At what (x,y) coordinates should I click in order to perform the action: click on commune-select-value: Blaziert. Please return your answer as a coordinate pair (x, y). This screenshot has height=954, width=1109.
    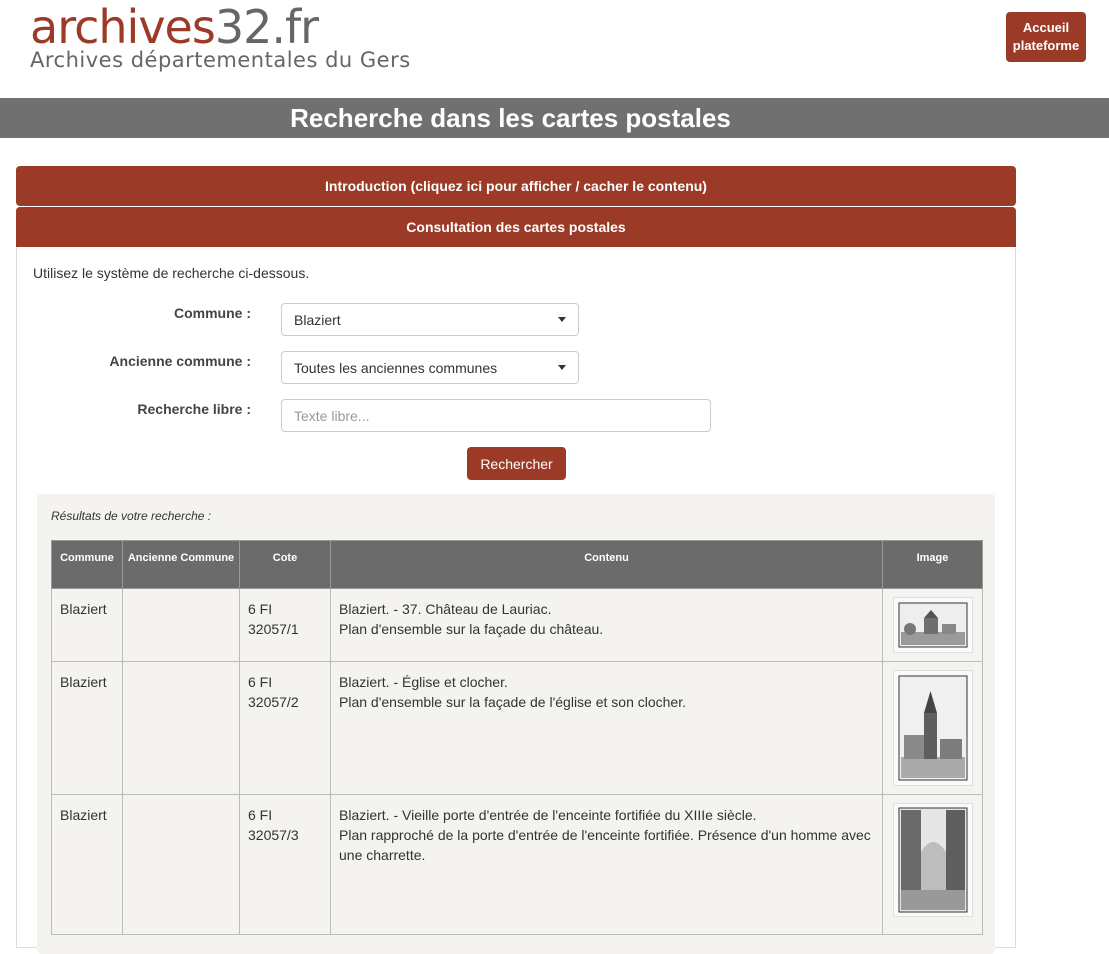
    Looking at the image, I should click on (317, 319).